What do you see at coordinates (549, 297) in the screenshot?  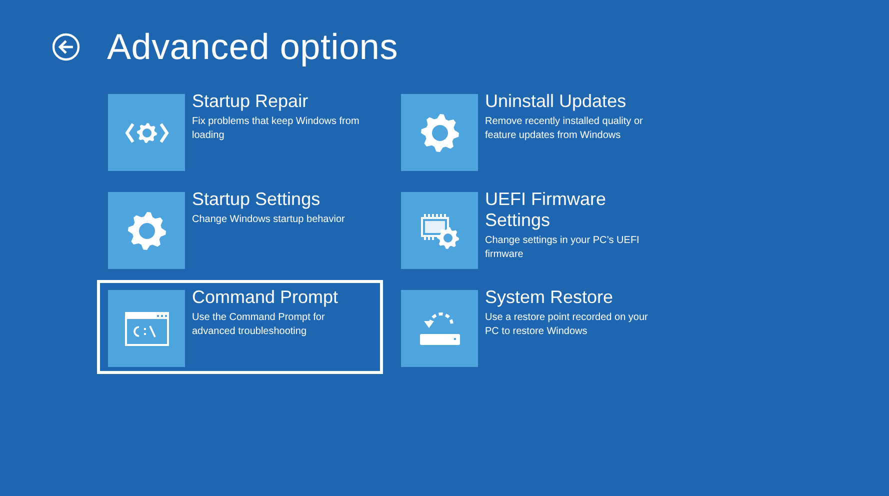 I see `option-title: System Restore` at bounding box center [549, 297].